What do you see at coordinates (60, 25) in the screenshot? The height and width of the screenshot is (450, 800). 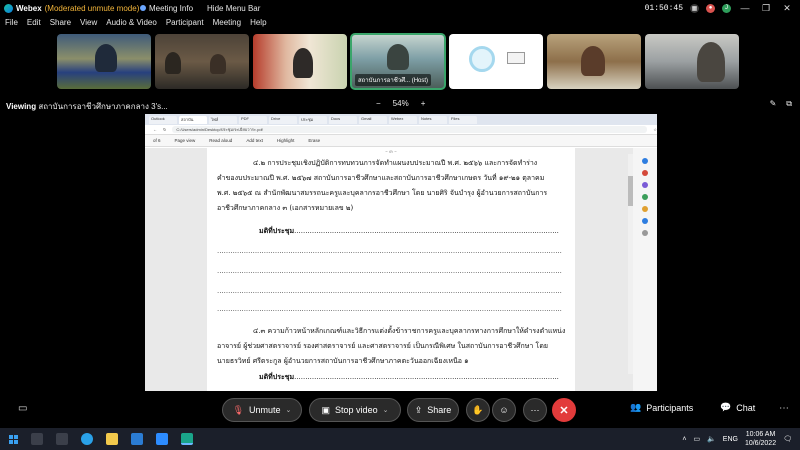 I see `menu-share: Share` at bounding box center [60, 25].